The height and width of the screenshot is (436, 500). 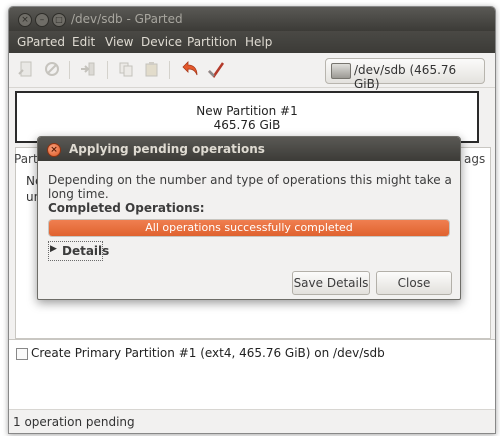 What do you see at coordinates (74, 422) in the screenshot?
I see `status-text: 1 operation pending` at bounding box center [74, 422].